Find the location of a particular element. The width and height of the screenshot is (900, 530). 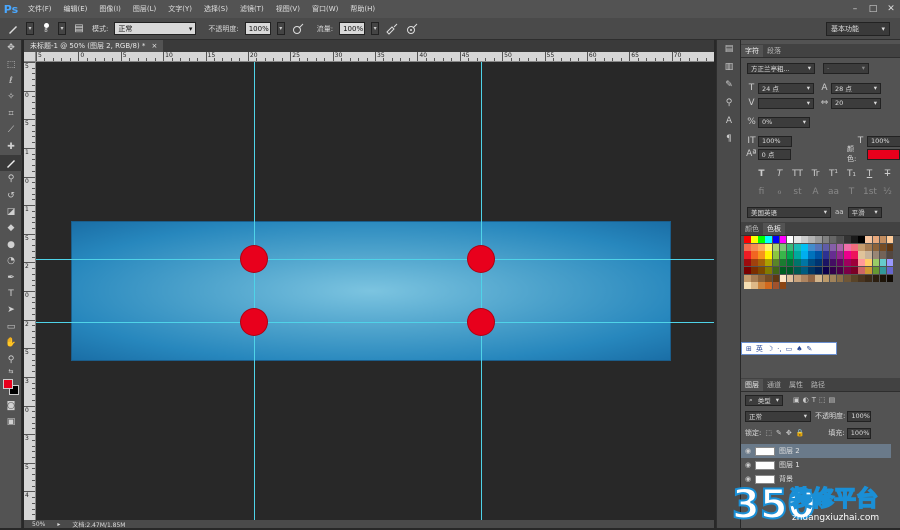

proportional-spacing-select: 0% ▾ is located at coordinates (784, 122).